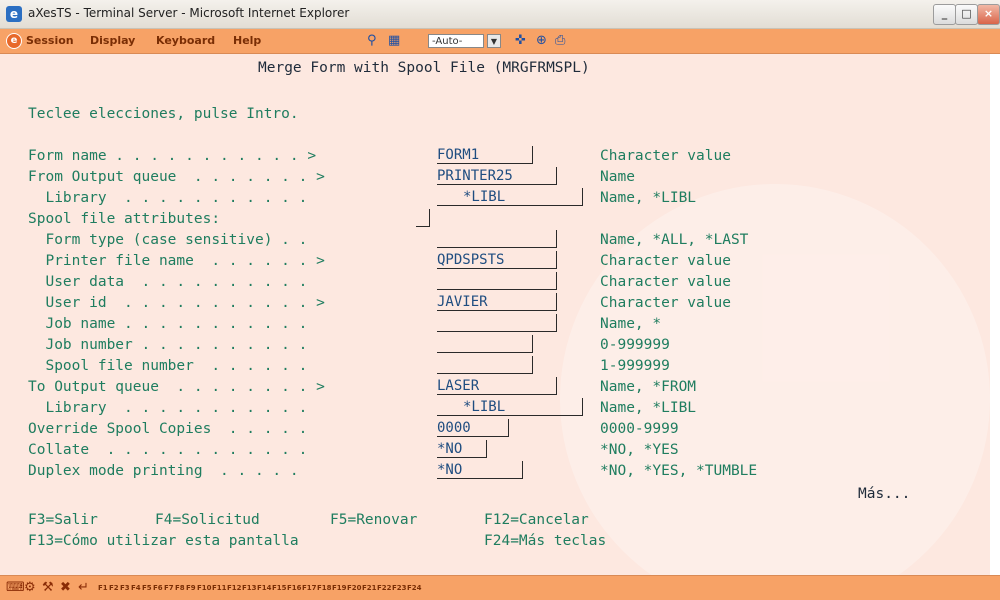 Image resolution: width=1000 pixels, height=600 pixels. What do you see at coordinates (665, 282) in the screenshot?
I see `row-hint-user-data: Character value` at bounding box center [665, 282].